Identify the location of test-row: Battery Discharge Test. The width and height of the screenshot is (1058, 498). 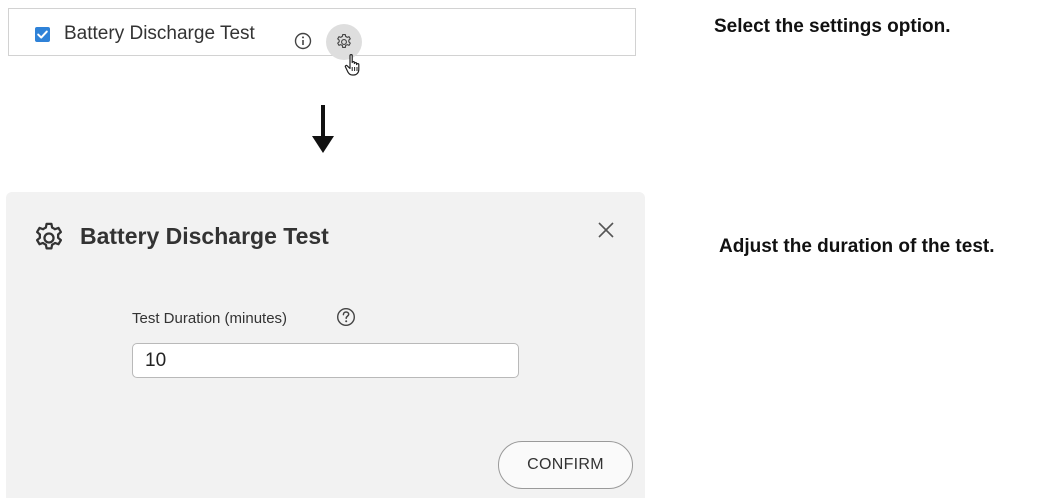
(322, 42).